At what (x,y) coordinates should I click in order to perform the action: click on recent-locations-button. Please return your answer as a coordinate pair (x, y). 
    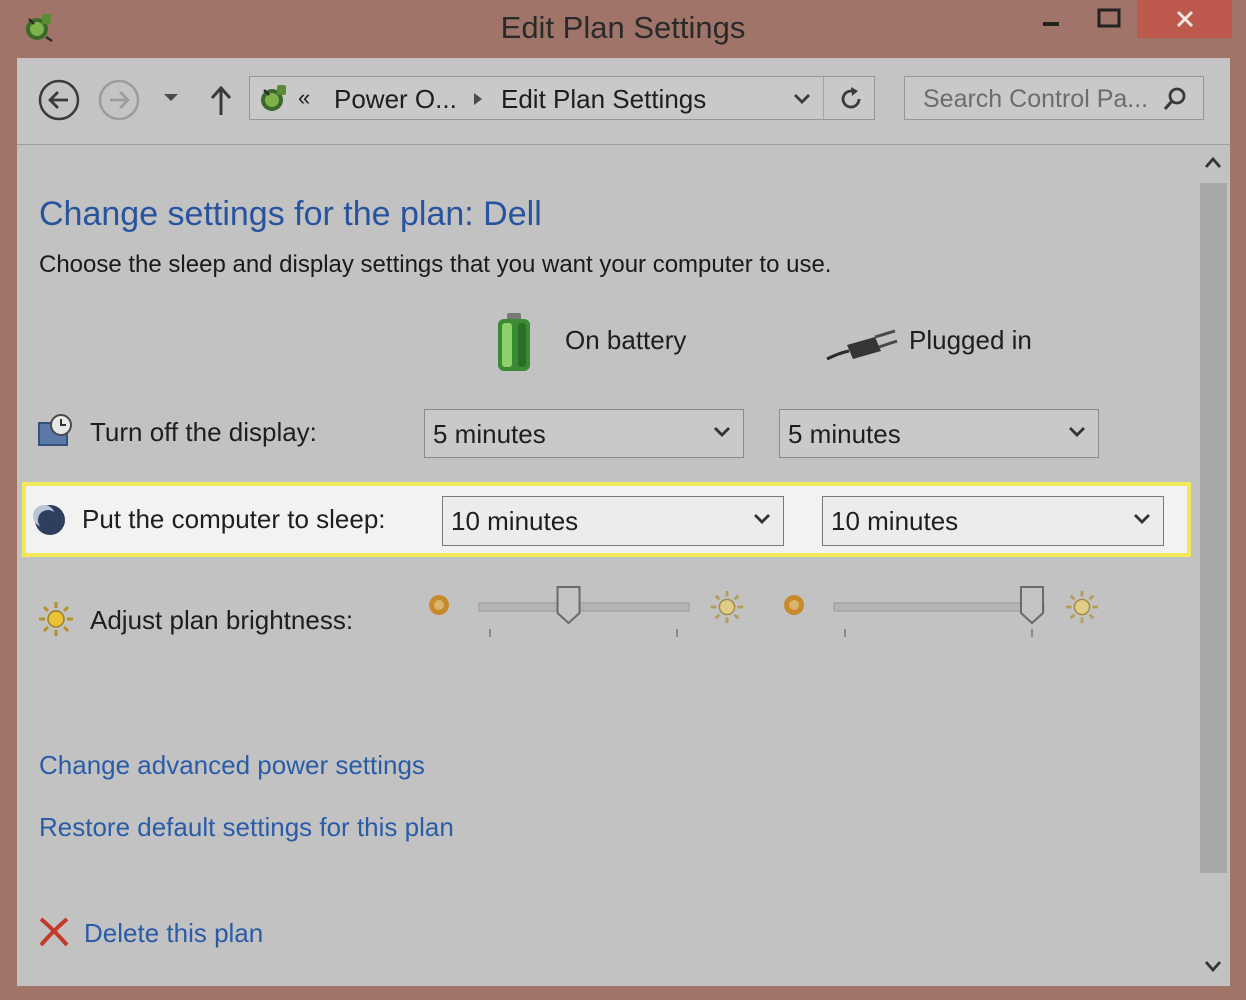
    Looking at the image, I should click on (171, 98).